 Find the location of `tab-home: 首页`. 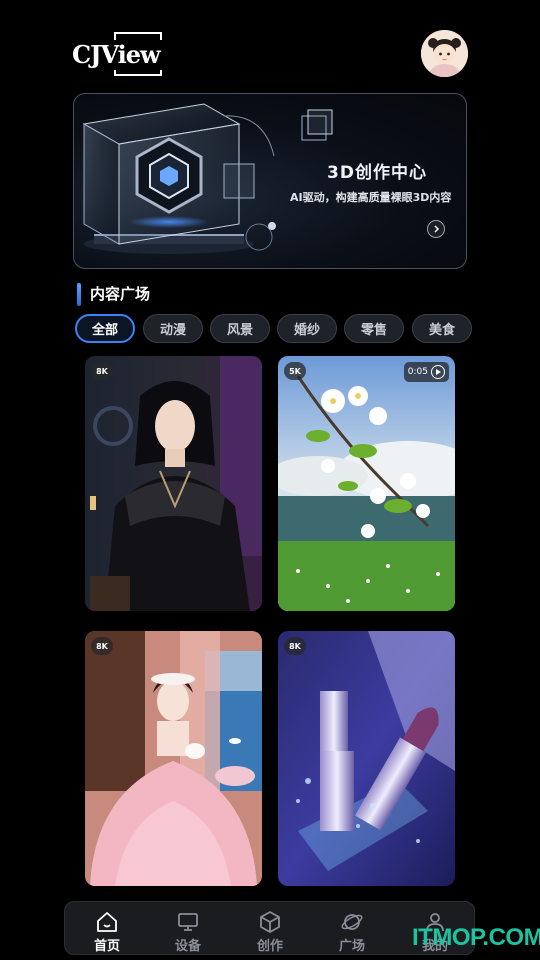

tab-home: 首页 is located at coordinates (107, 929).